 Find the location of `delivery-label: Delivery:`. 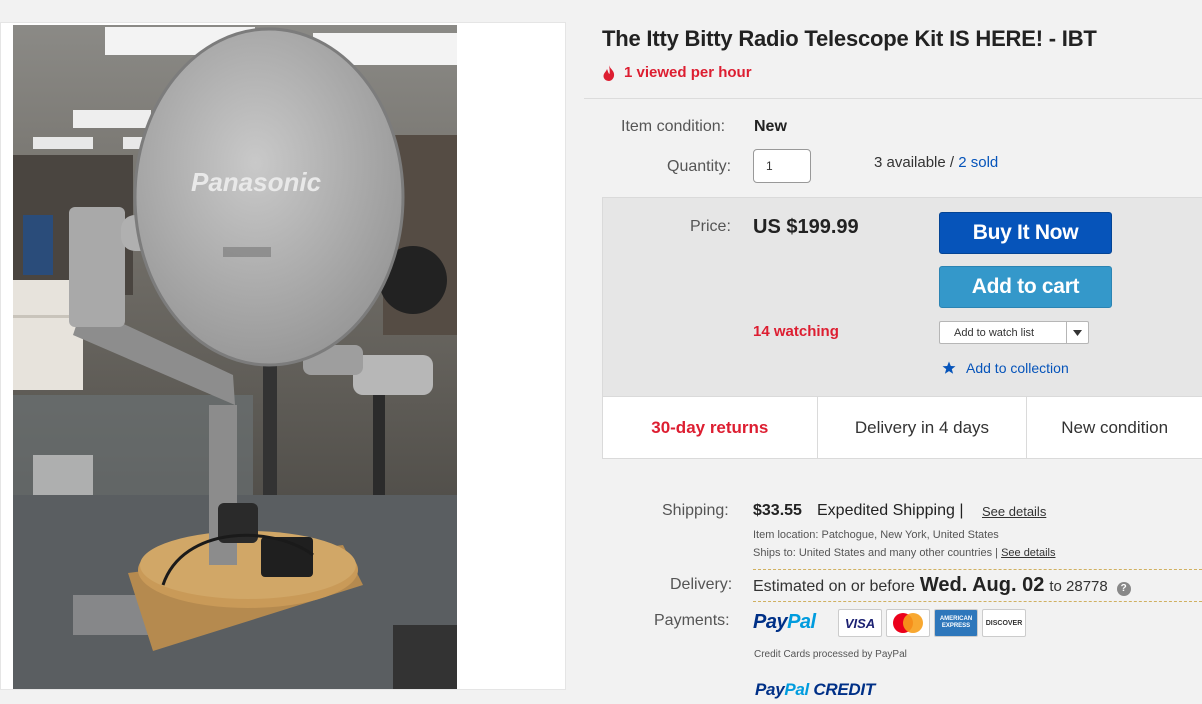

delivery-label: Delivery: is located at coordinates (701, 584).